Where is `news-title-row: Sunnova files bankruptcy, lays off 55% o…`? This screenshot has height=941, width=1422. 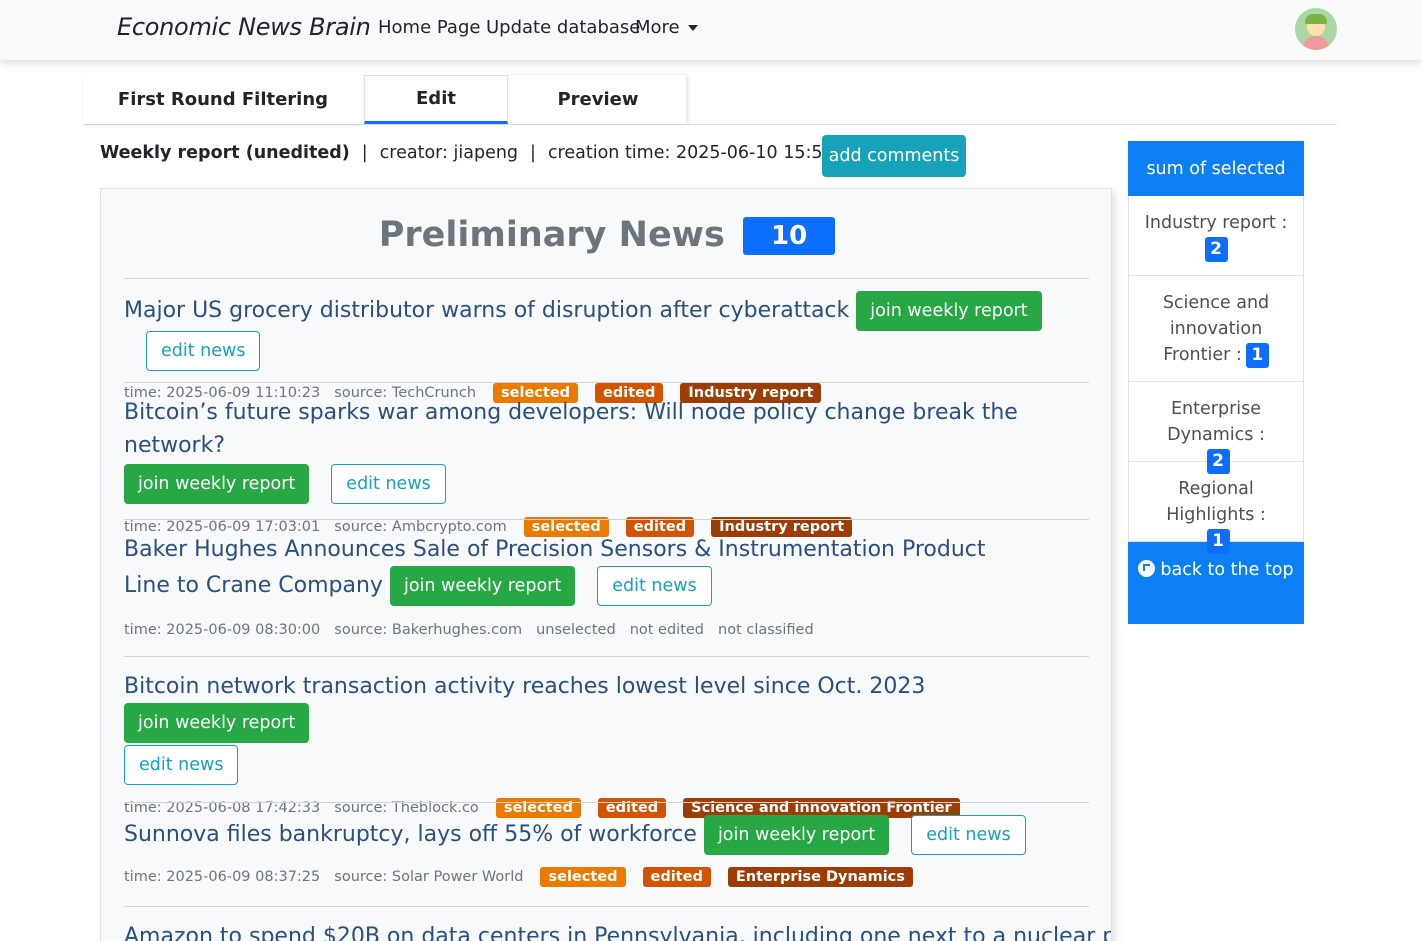
news-title-row: Sunnova files bankruptcy, lays off 55% o… is located at coordinates (606, 835).